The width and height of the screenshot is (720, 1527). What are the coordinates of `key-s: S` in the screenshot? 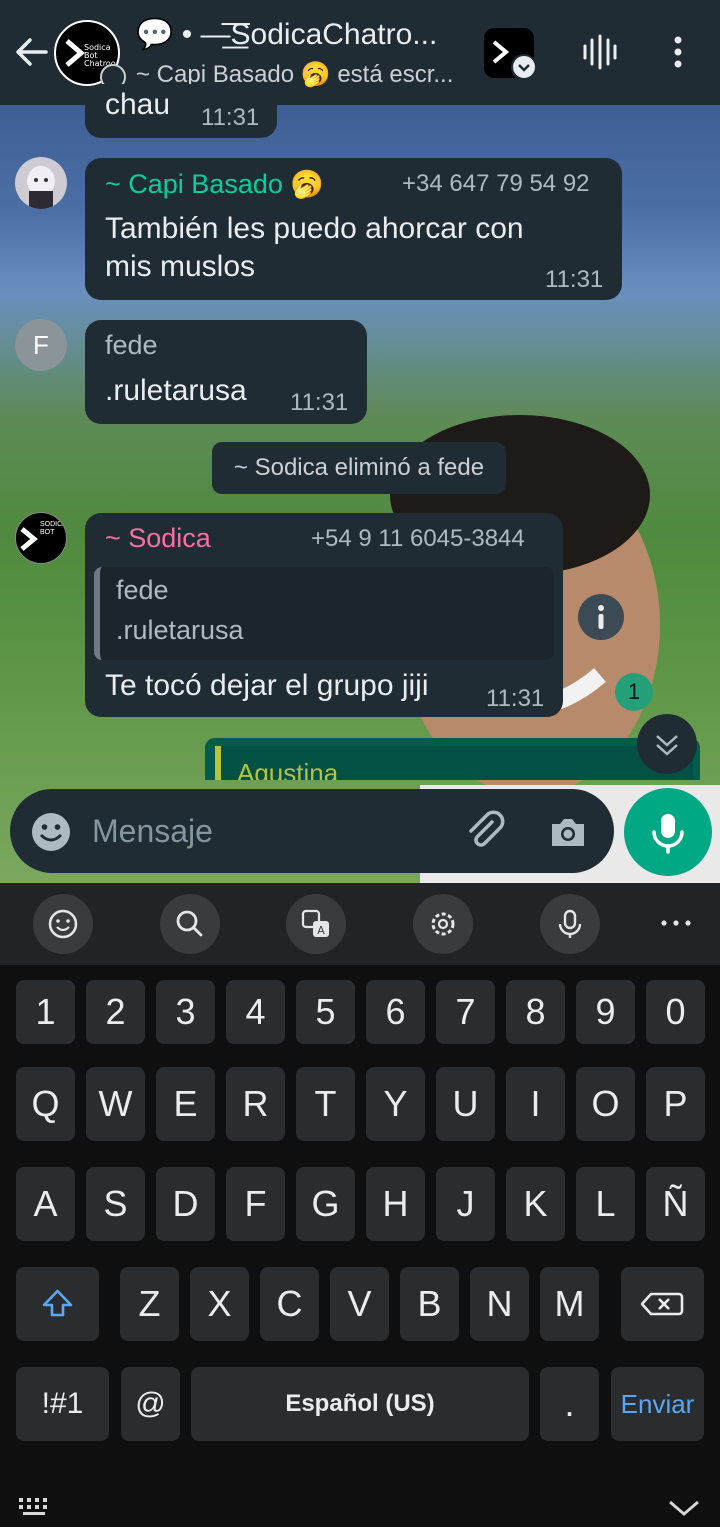 It's located at (115, 1204).